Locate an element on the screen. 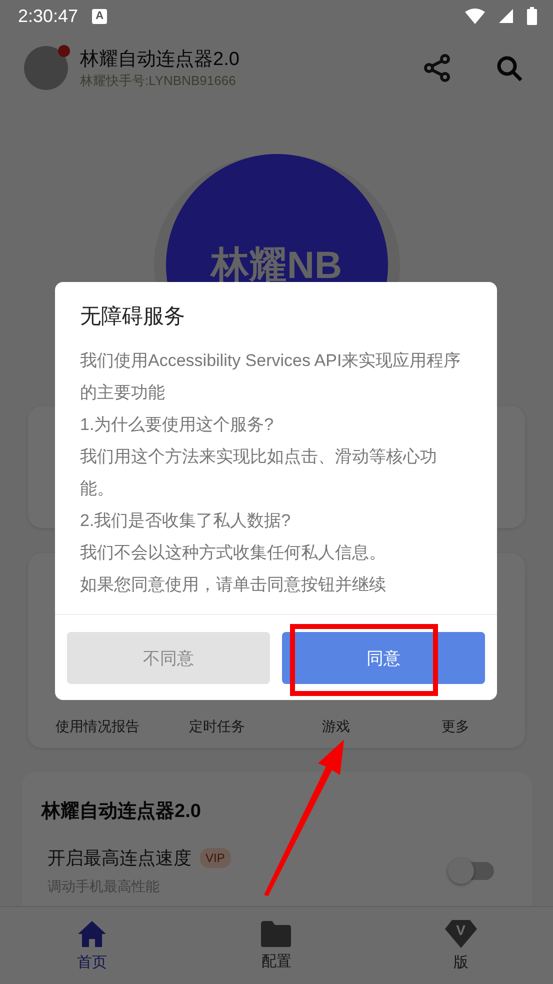 Image resolution: width=553 pixels, height=984 pixels. home-icon is located at coordinates (92, 934).